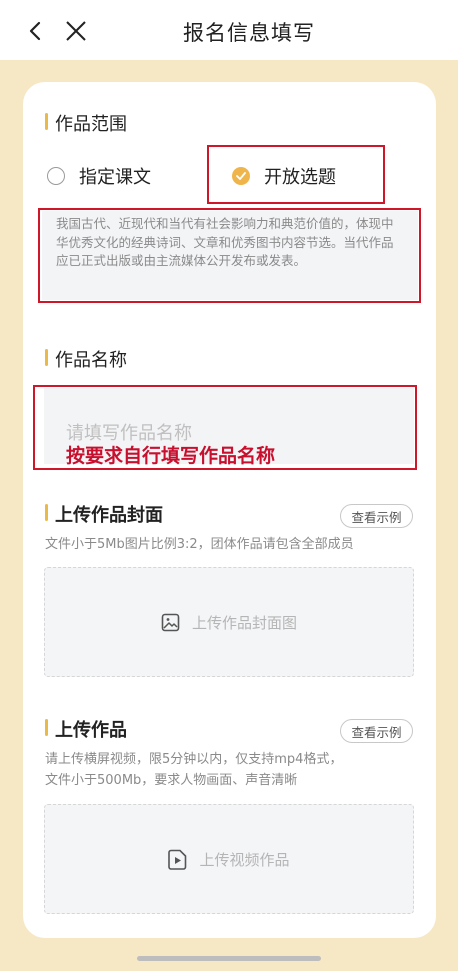 Image resolution: width=458 pixels, height=971 pixels. I want to click on page-title: 报名信息填写, so click(249, 33).